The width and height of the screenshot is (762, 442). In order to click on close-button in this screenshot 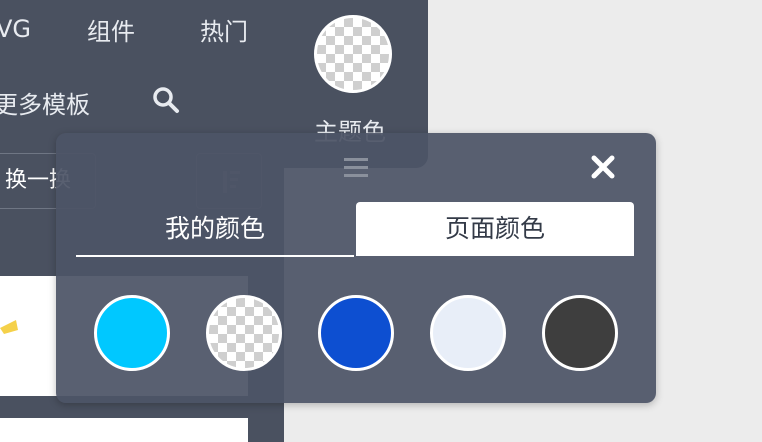, I will do `click(603, 167)`.